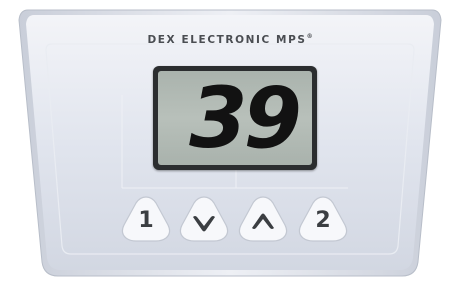  I want to click on button-1-label: 1, so click(146, 220).